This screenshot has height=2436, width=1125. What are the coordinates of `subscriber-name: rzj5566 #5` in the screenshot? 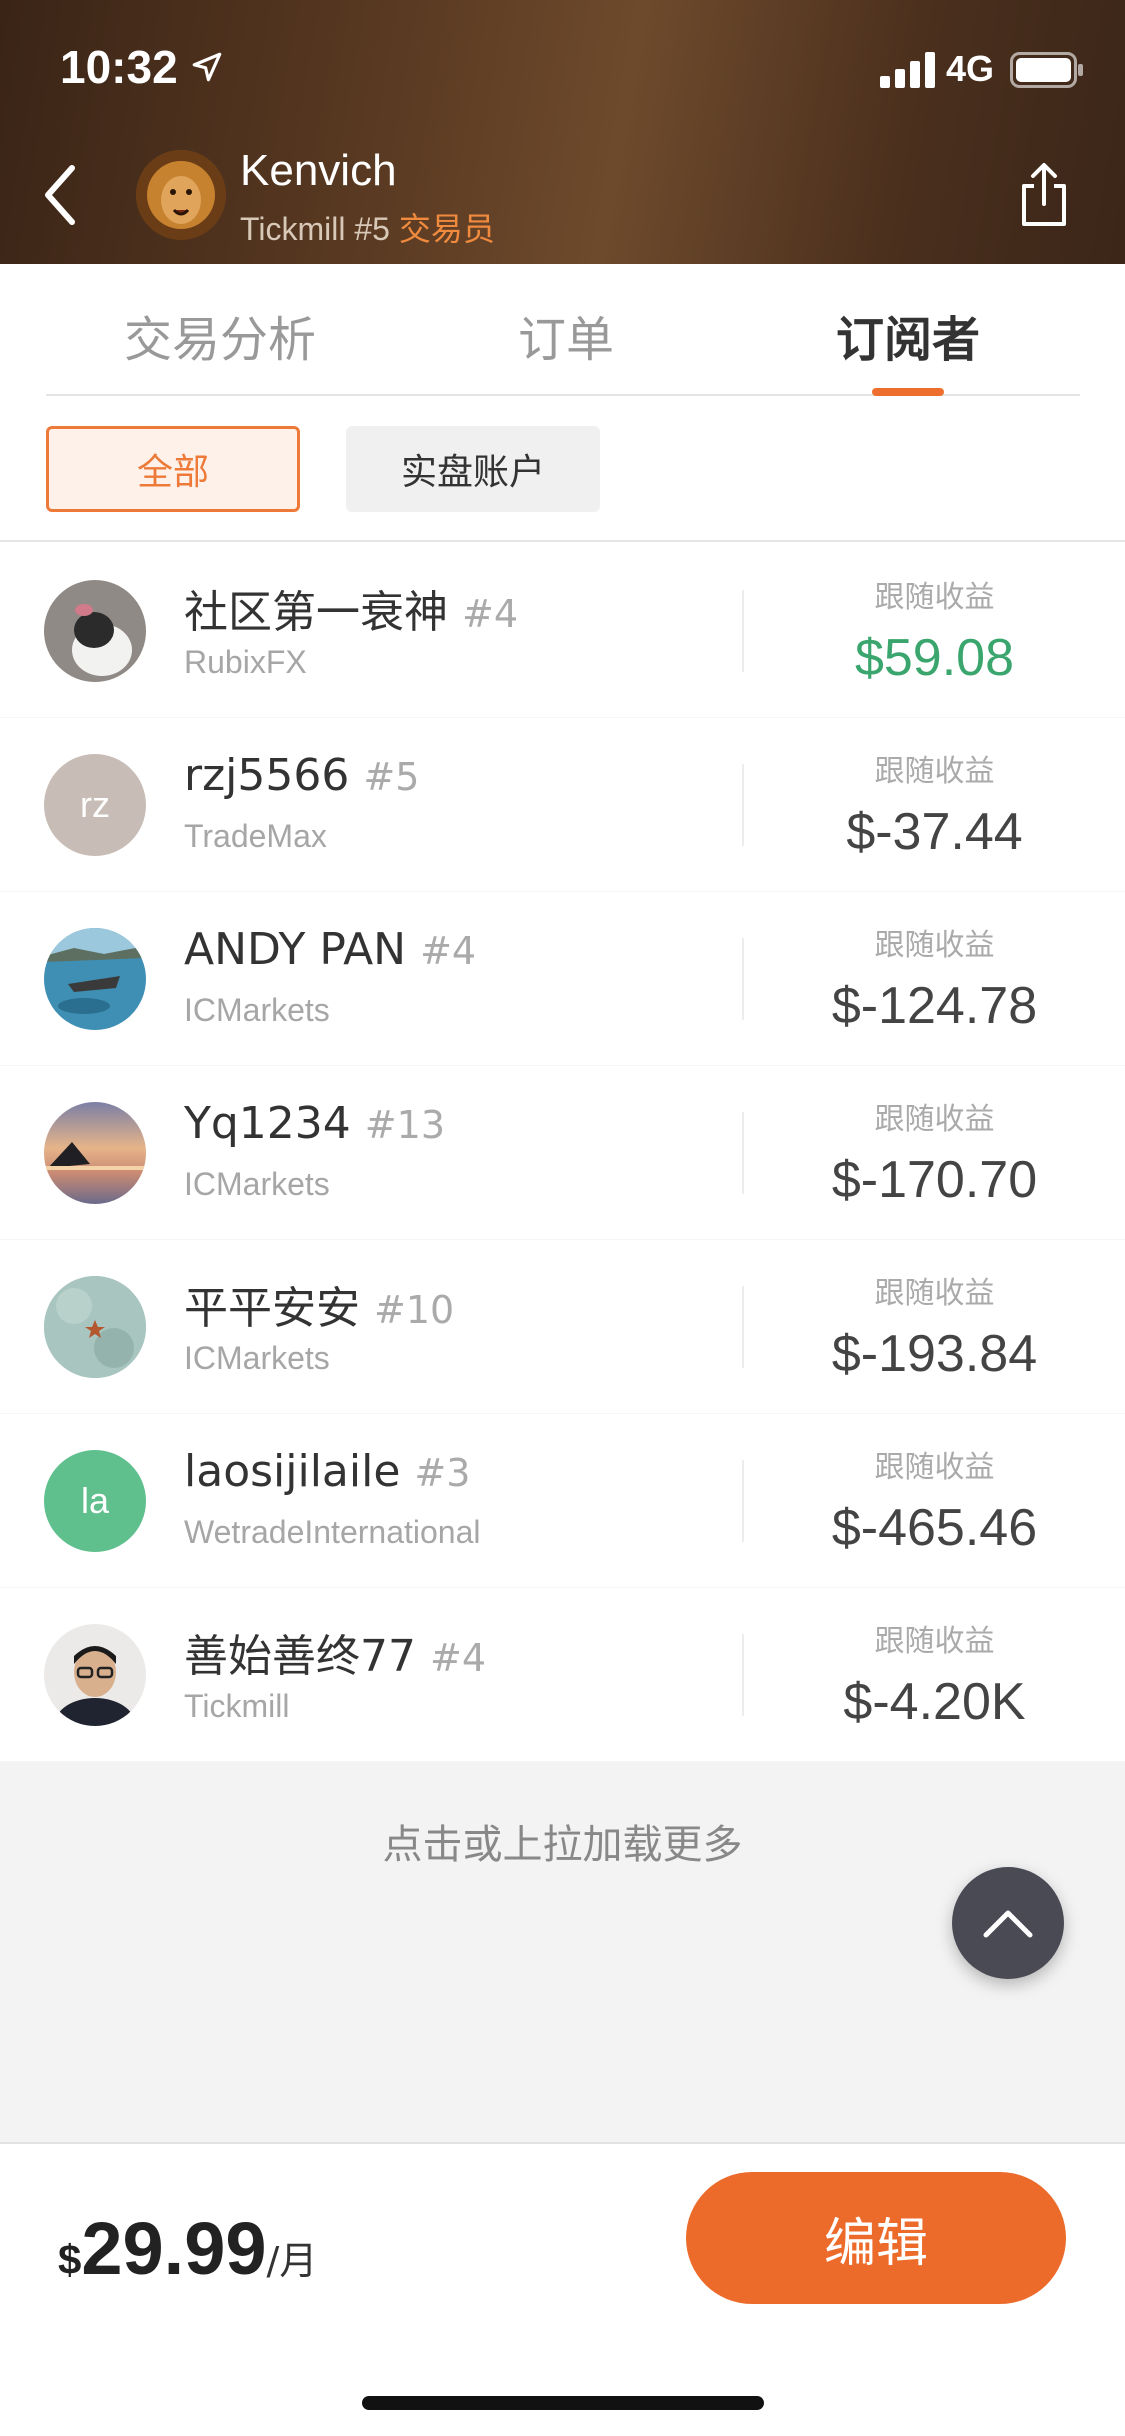 It's located at (301, 775).